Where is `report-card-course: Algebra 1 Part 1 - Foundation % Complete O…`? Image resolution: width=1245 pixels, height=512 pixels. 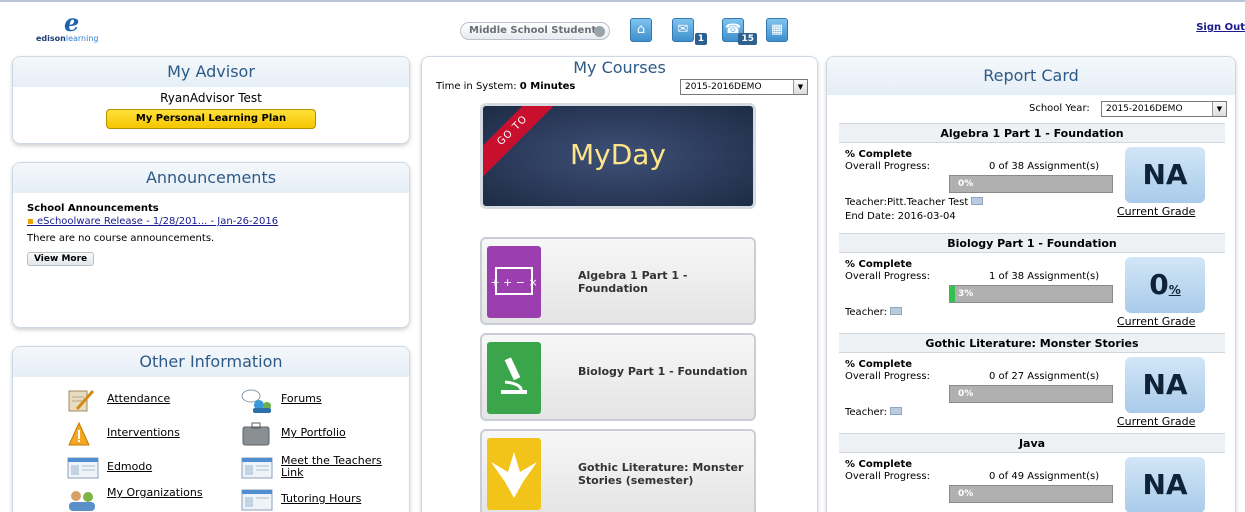 report-card-course: Algebra 1 Part 1 - Foundation % Complete O… is located at coordinates (1032, 175).